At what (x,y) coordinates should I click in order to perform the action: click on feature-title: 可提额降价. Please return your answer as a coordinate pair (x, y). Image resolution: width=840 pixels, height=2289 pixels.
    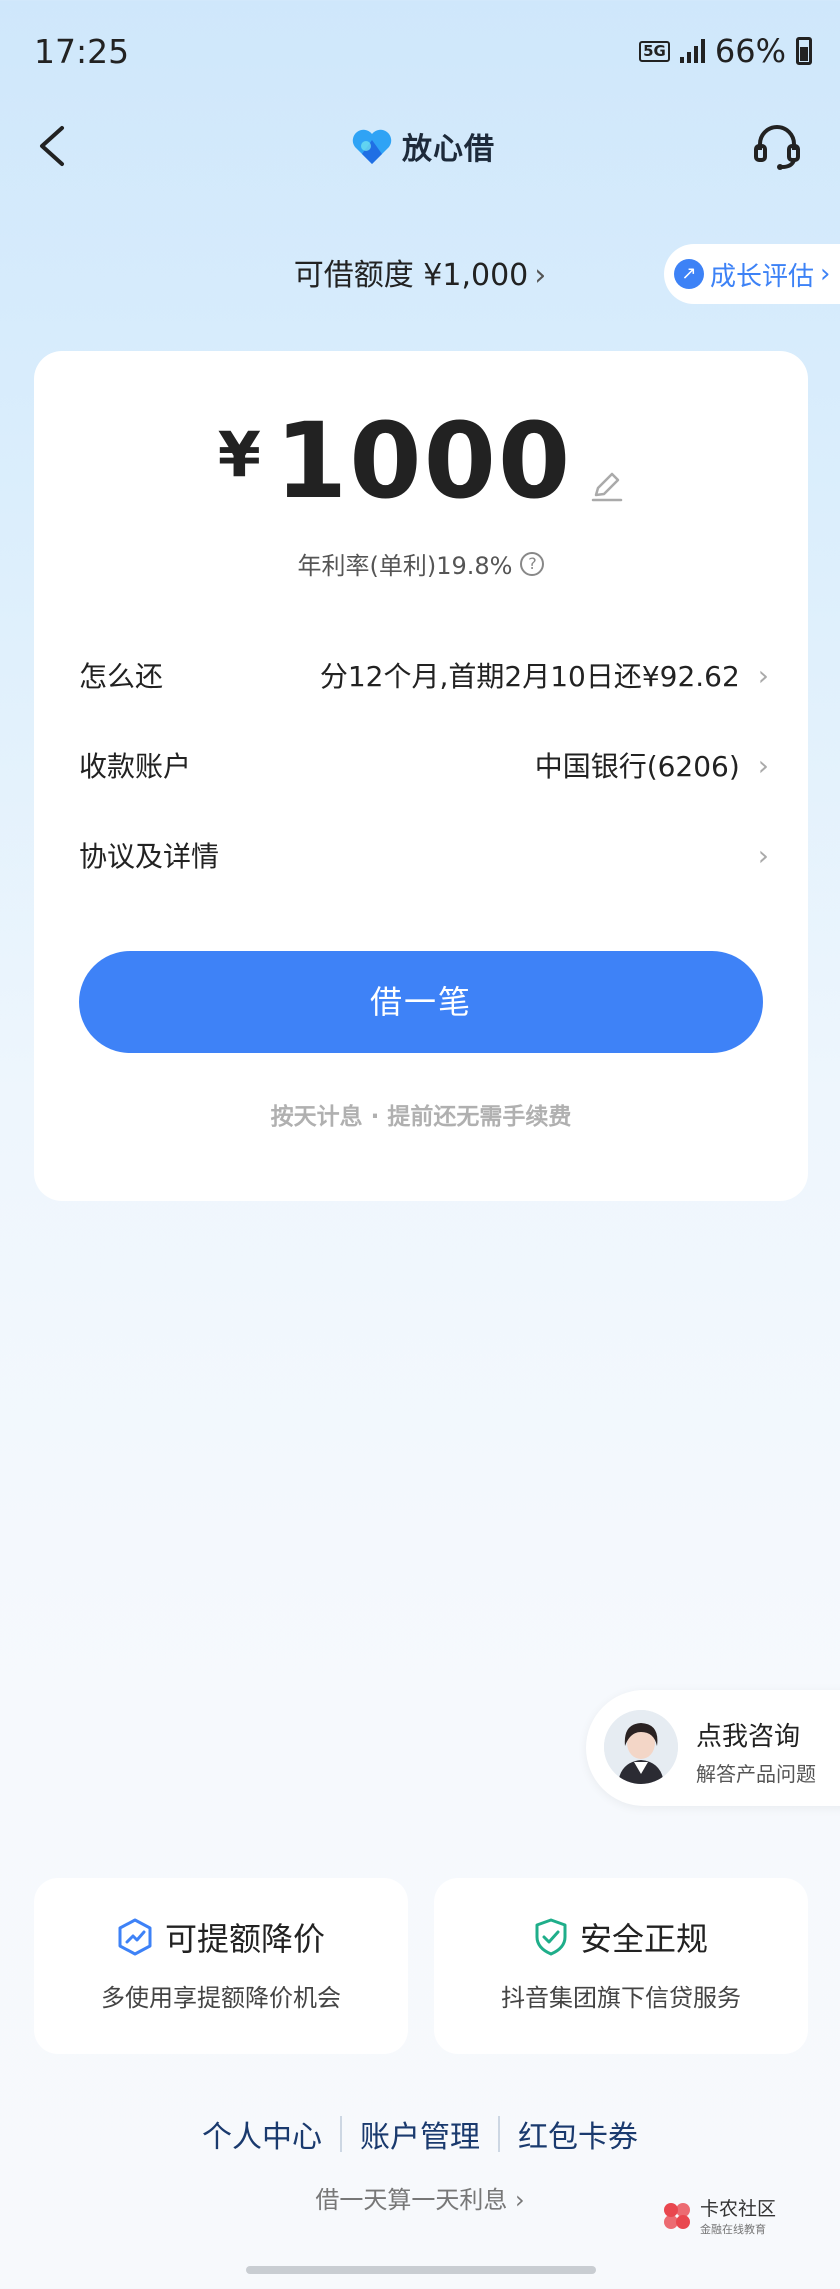
    Looking at the image, I should click on (244, 1939).